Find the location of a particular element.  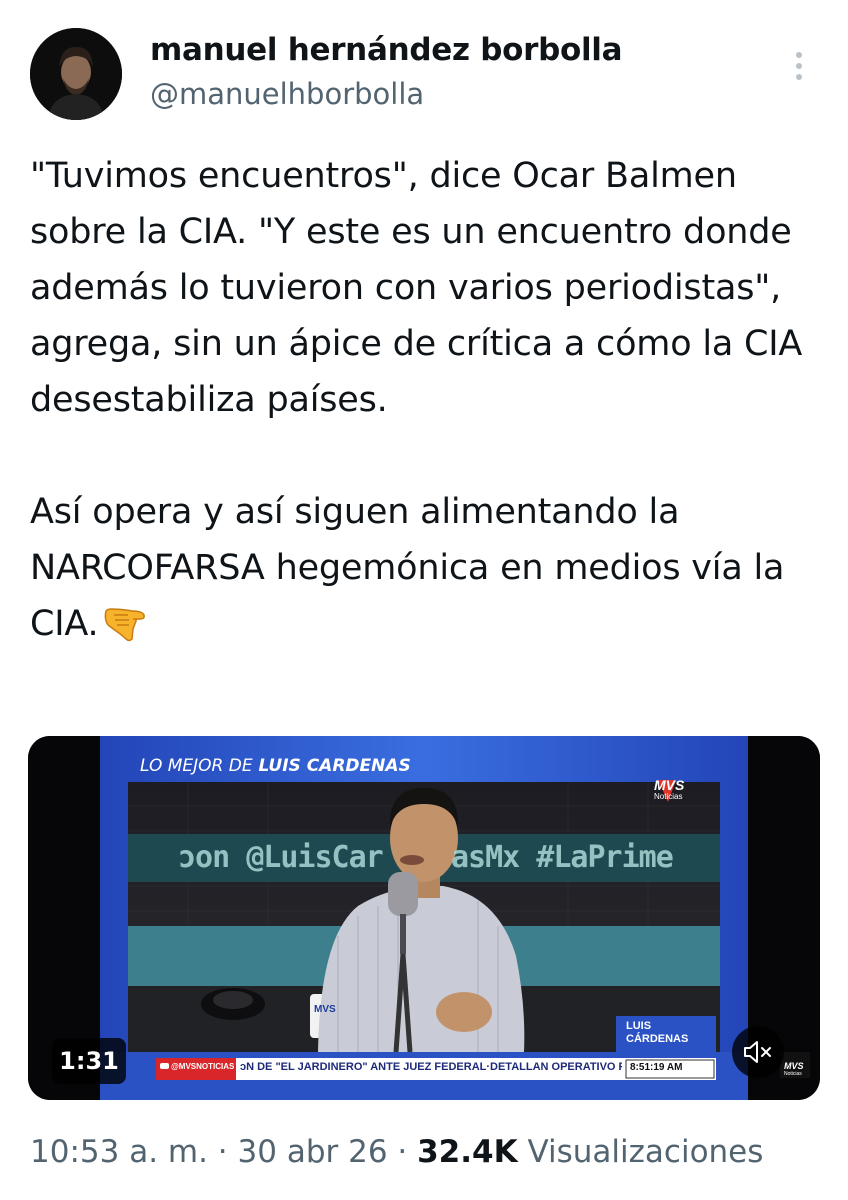

corner-logo: MVS Noticias is located at coordinates (794, 1070).